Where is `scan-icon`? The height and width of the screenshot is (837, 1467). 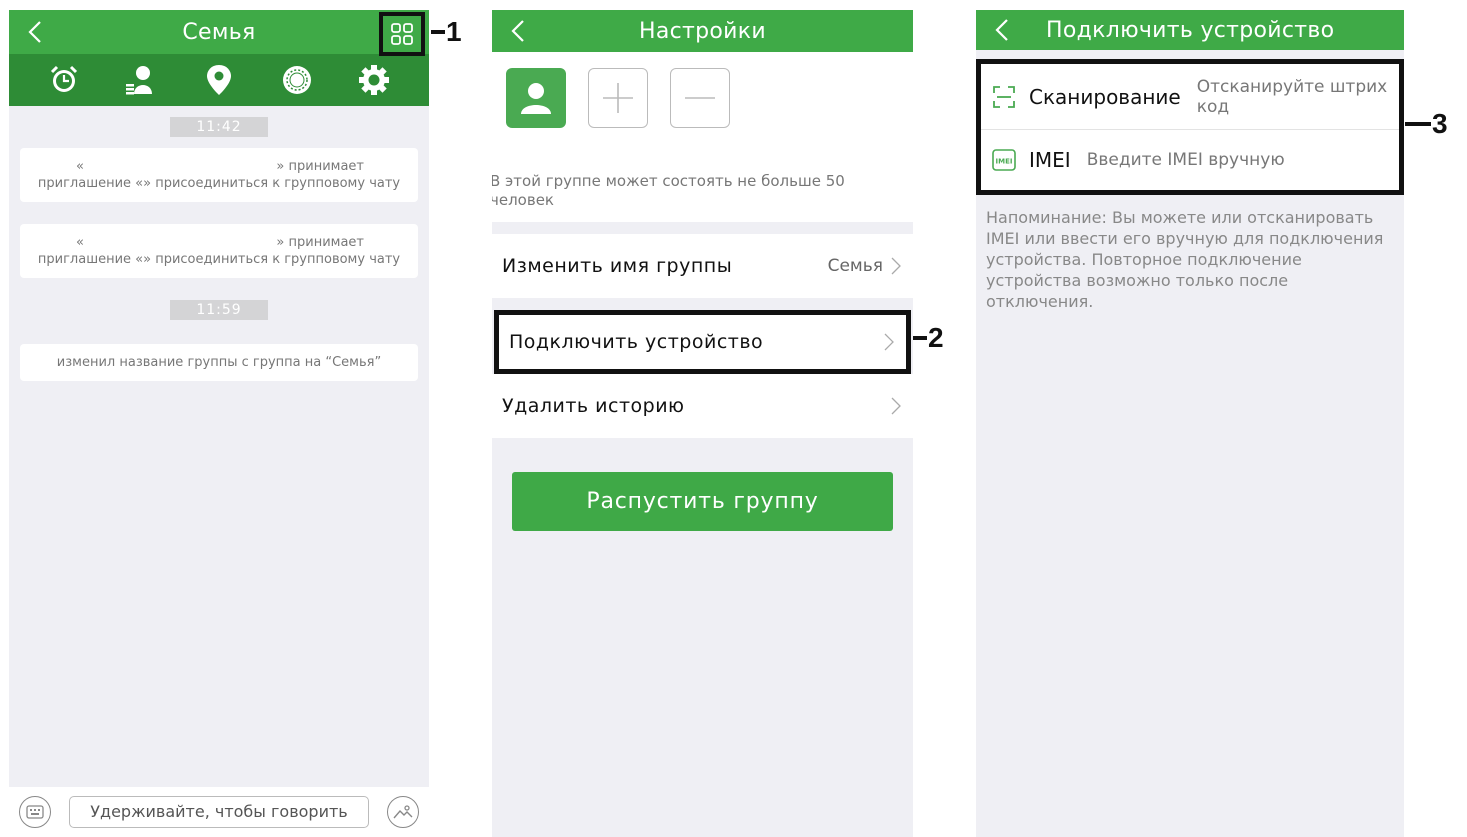
scan-icon is located at coordinates (1004, 97).